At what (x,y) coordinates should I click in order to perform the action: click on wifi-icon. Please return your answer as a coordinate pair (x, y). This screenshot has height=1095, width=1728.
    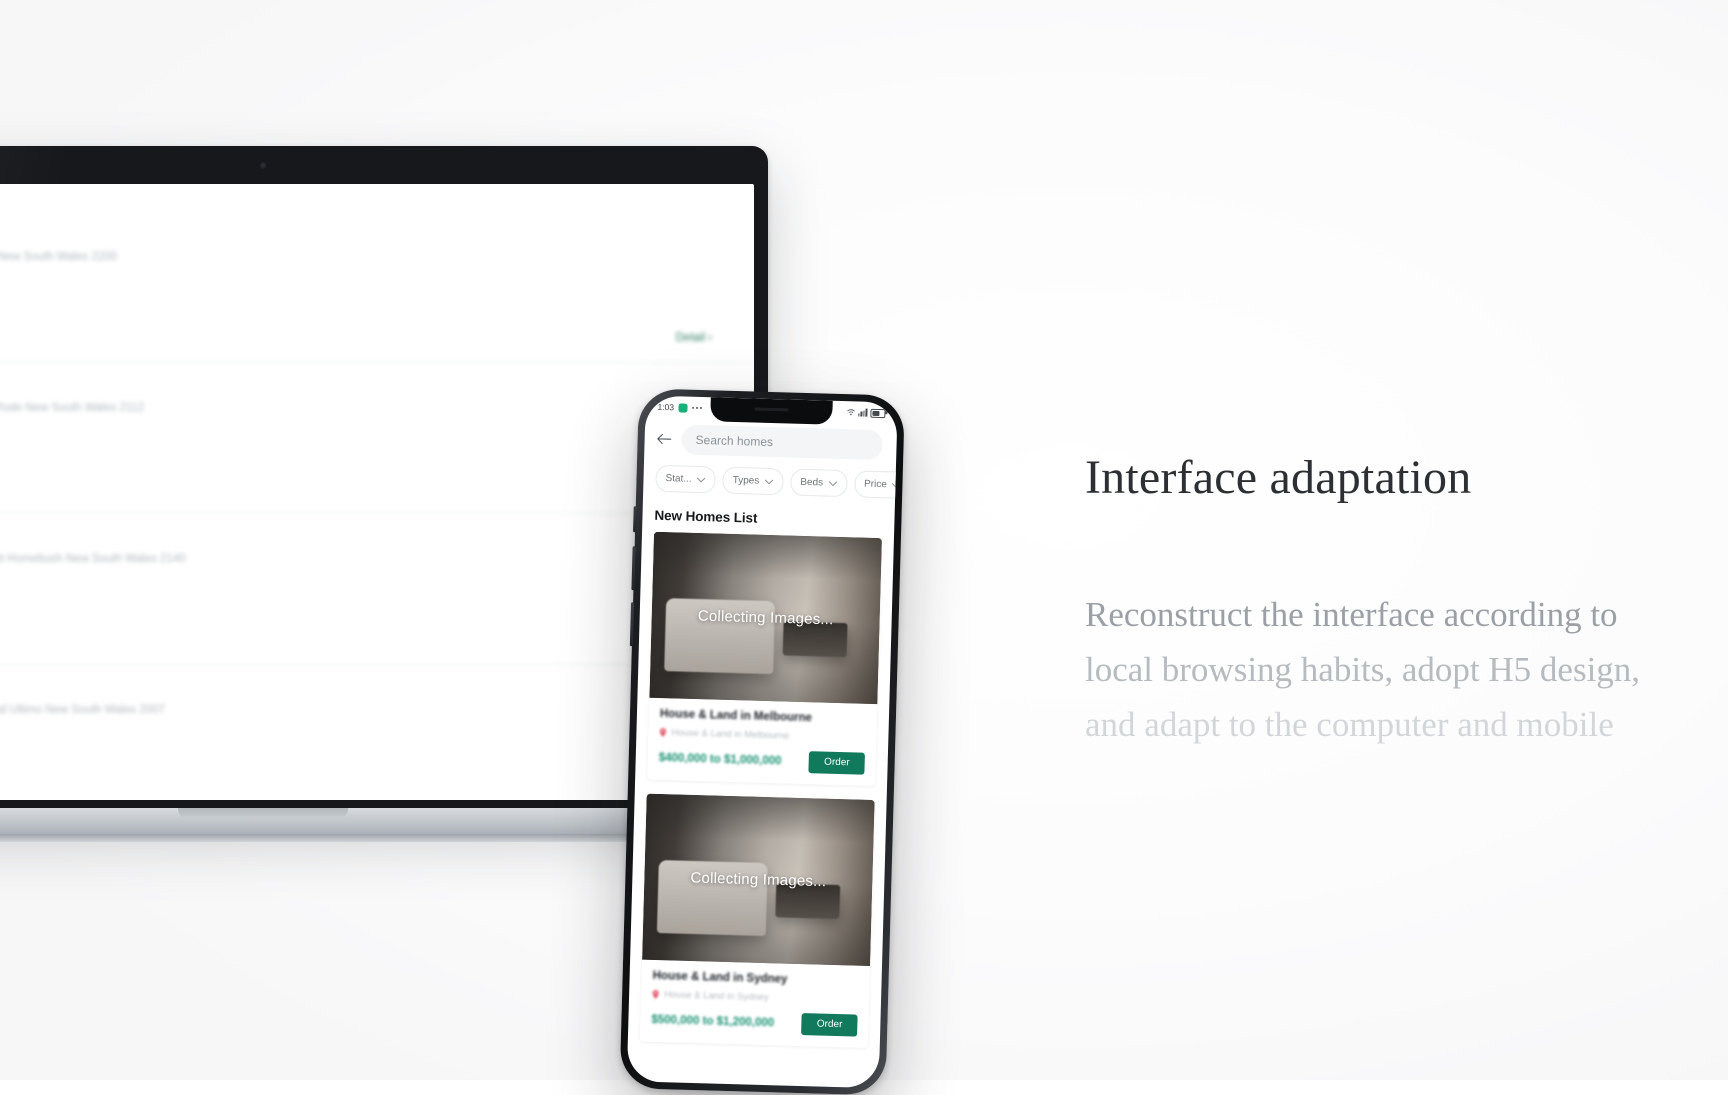
    Looking at the image, I should click on (850, 412).